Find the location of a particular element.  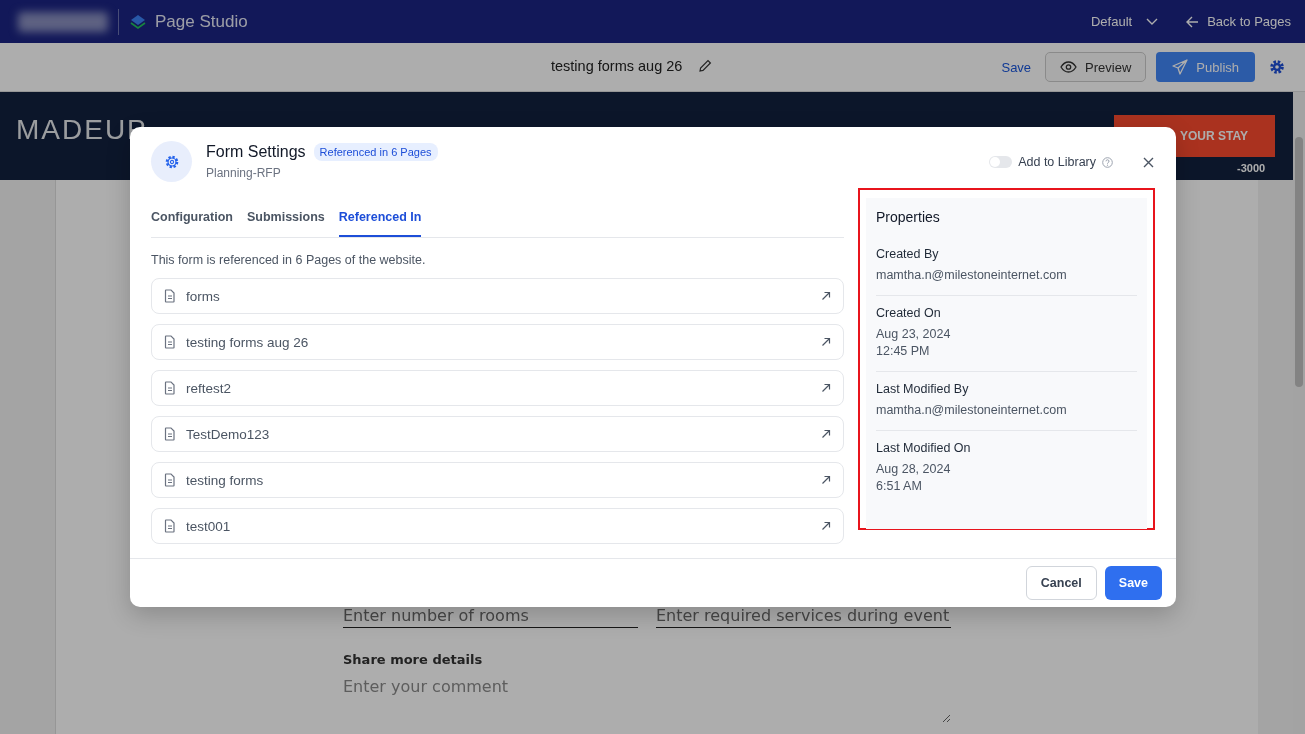

property-label: Last Modified By is located at coordinates (923, 389).